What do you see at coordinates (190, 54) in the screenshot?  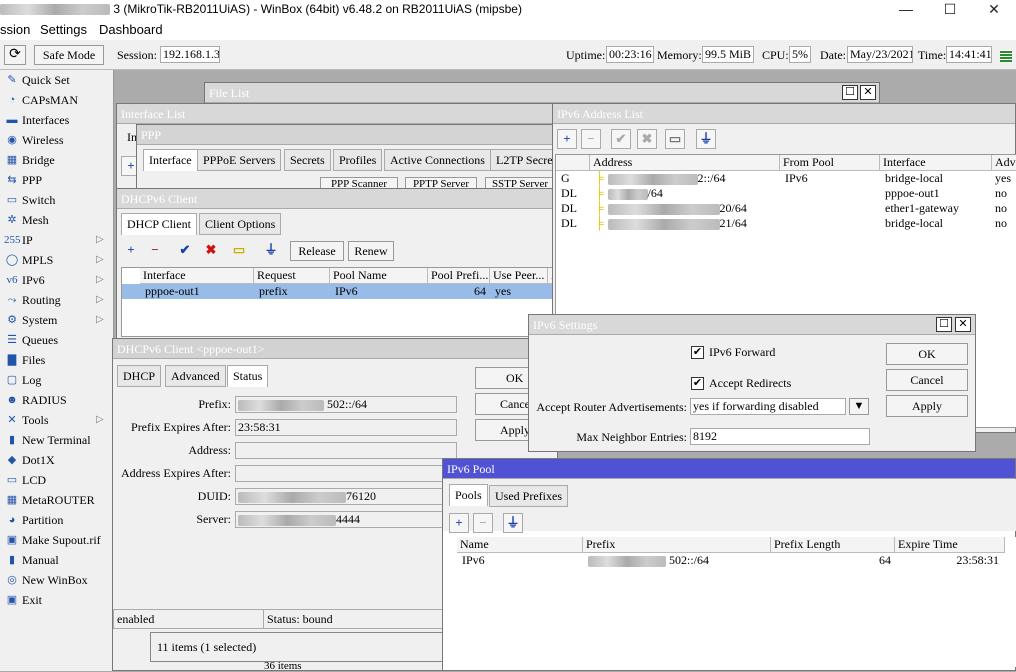 I see `session-field: 192.168.1.3` at bounding box center [190, 54].